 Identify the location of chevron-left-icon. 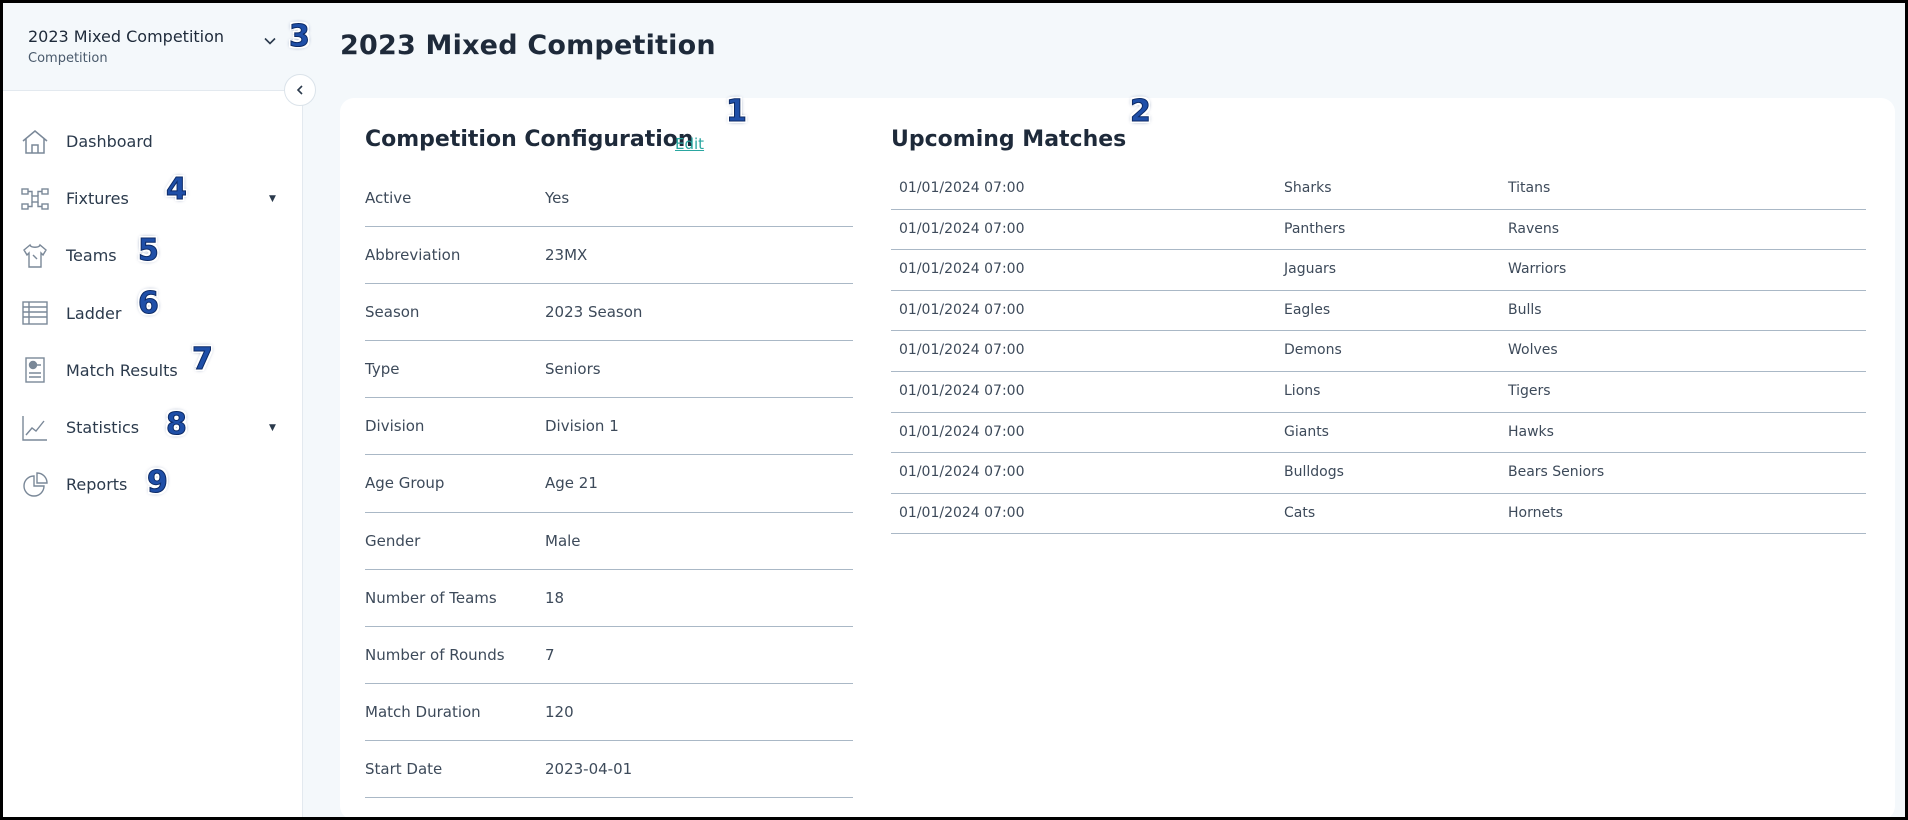
(299, 90).